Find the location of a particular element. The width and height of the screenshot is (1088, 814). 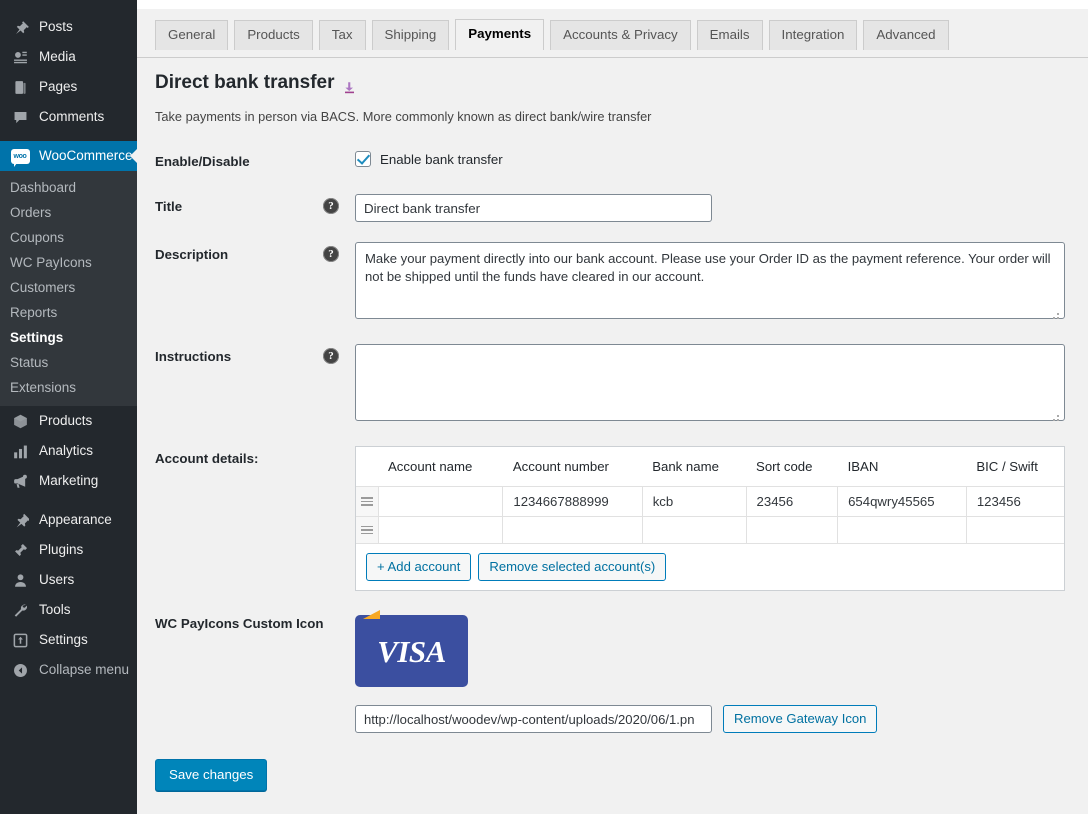

submenu-item-coupons: Coupons is located at coordinates (68, 237).